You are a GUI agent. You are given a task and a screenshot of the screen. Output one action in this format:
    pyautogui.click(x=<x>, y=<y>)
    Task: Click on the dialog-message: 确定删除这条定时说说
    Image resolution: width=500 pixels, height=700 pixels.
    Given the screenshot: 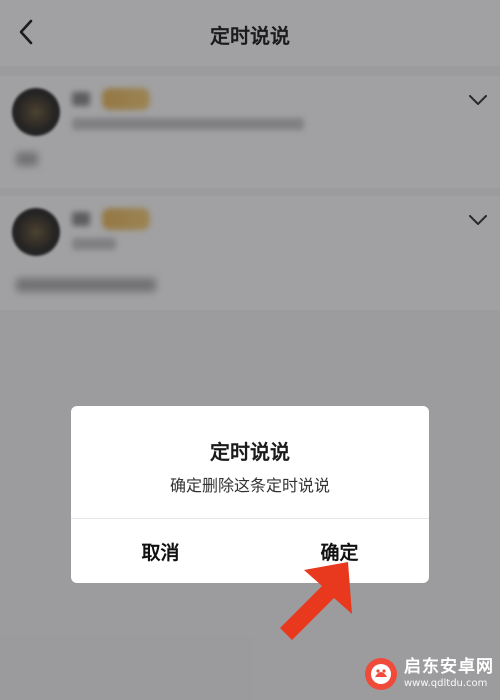 What is the action you would take?
    pyautogui.click(x=249, y=485)
    